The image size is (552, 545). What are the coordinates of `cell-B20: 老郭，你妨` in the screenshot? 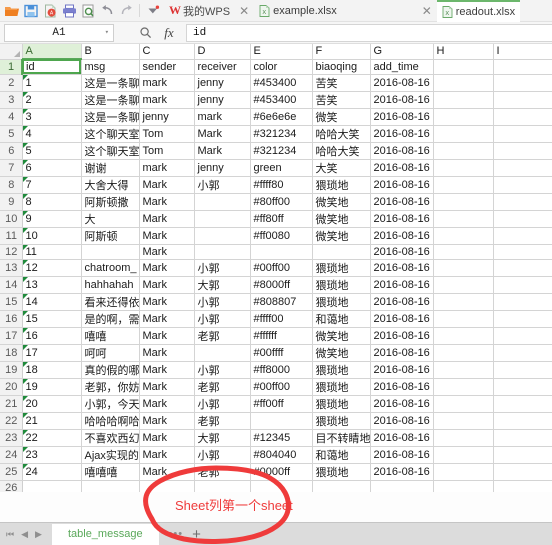 It's located at (110, 387).